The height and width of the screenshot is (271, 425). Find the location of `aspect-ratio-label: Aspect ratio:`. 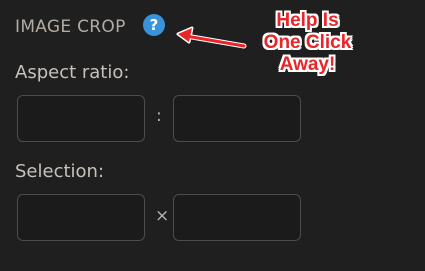

aspect-ratio-label: Aspect ratio: is located at coordinates (72, 72).